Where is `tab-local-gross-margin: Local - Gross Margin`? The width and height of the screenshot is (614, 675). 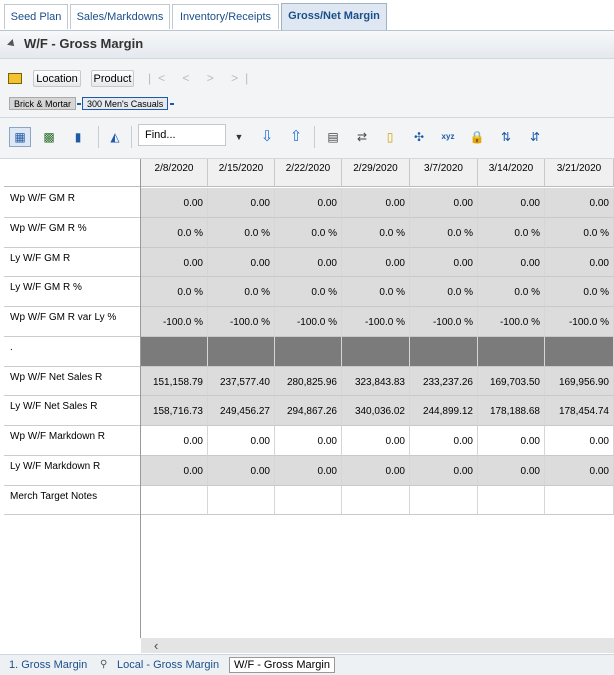
tab-local-gross-margin: Local - Gross Margin is located at coordinates (168, 665).